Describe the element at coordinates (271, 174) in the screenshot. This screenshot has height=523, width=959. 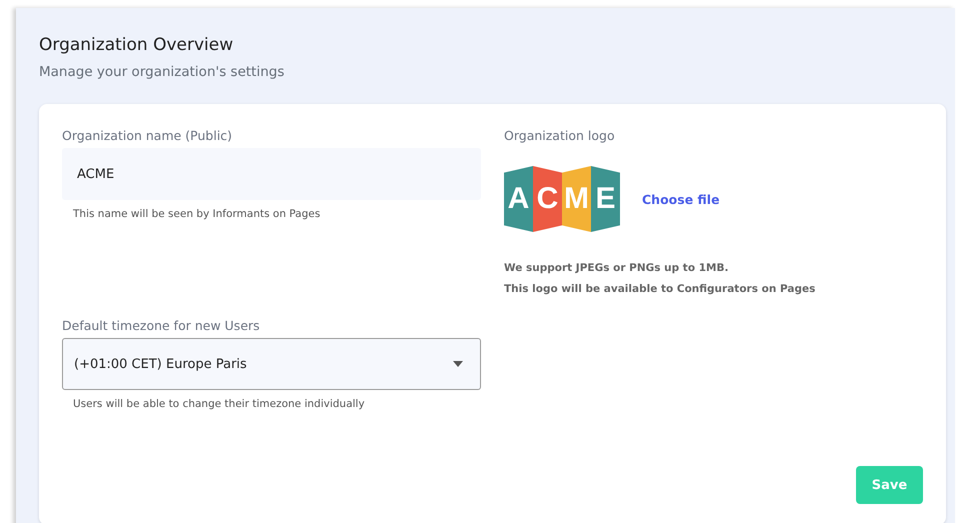
I see `input-field: ACME` at that location.